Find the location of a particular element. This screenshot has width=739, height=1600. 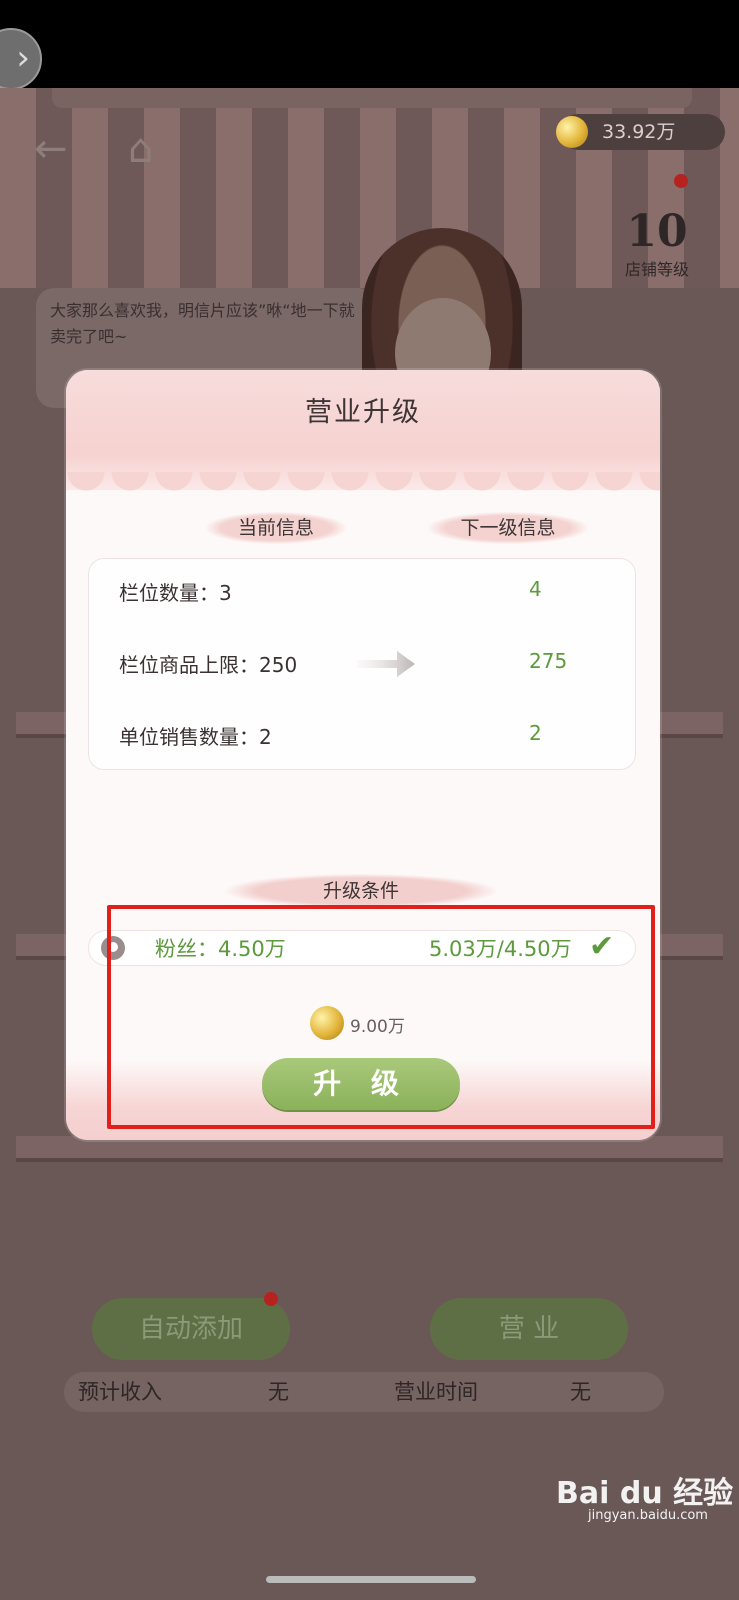

info-row-slots: 栏位数量：3 is located at coordinates (175, 591).